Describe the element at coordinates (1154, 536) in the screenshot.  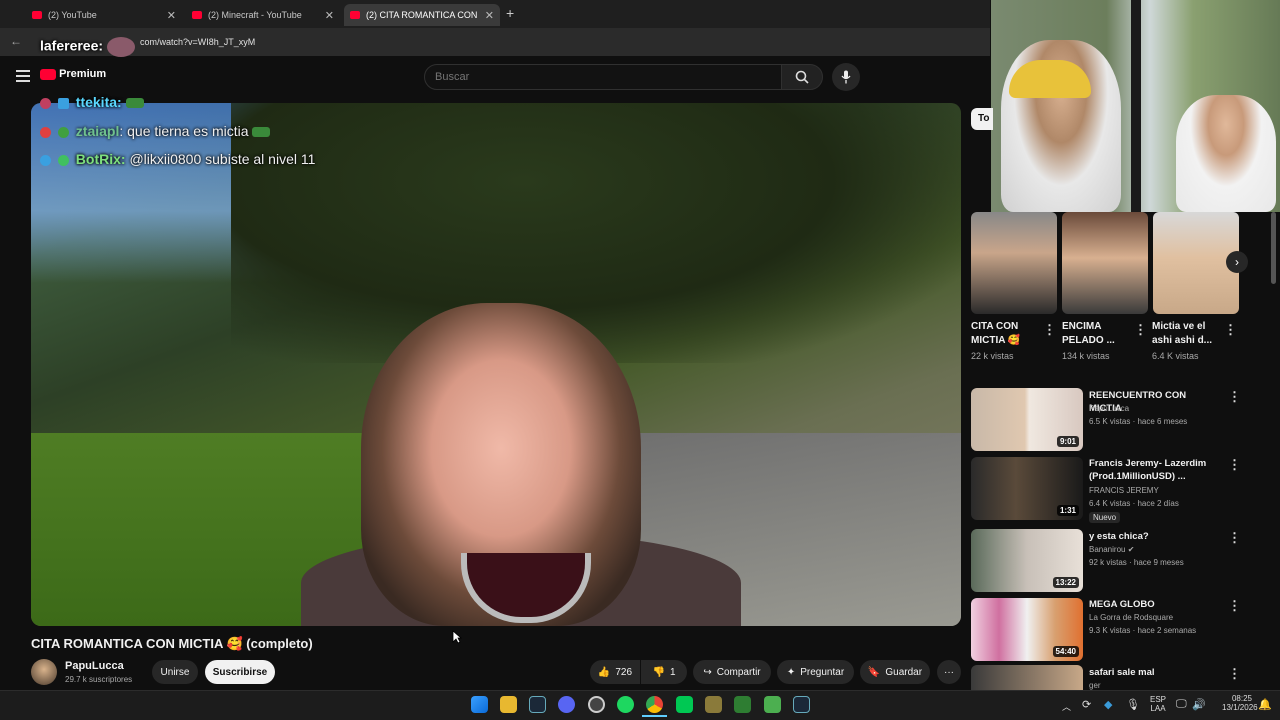
I see `video-title: y esta chica?` at that location.